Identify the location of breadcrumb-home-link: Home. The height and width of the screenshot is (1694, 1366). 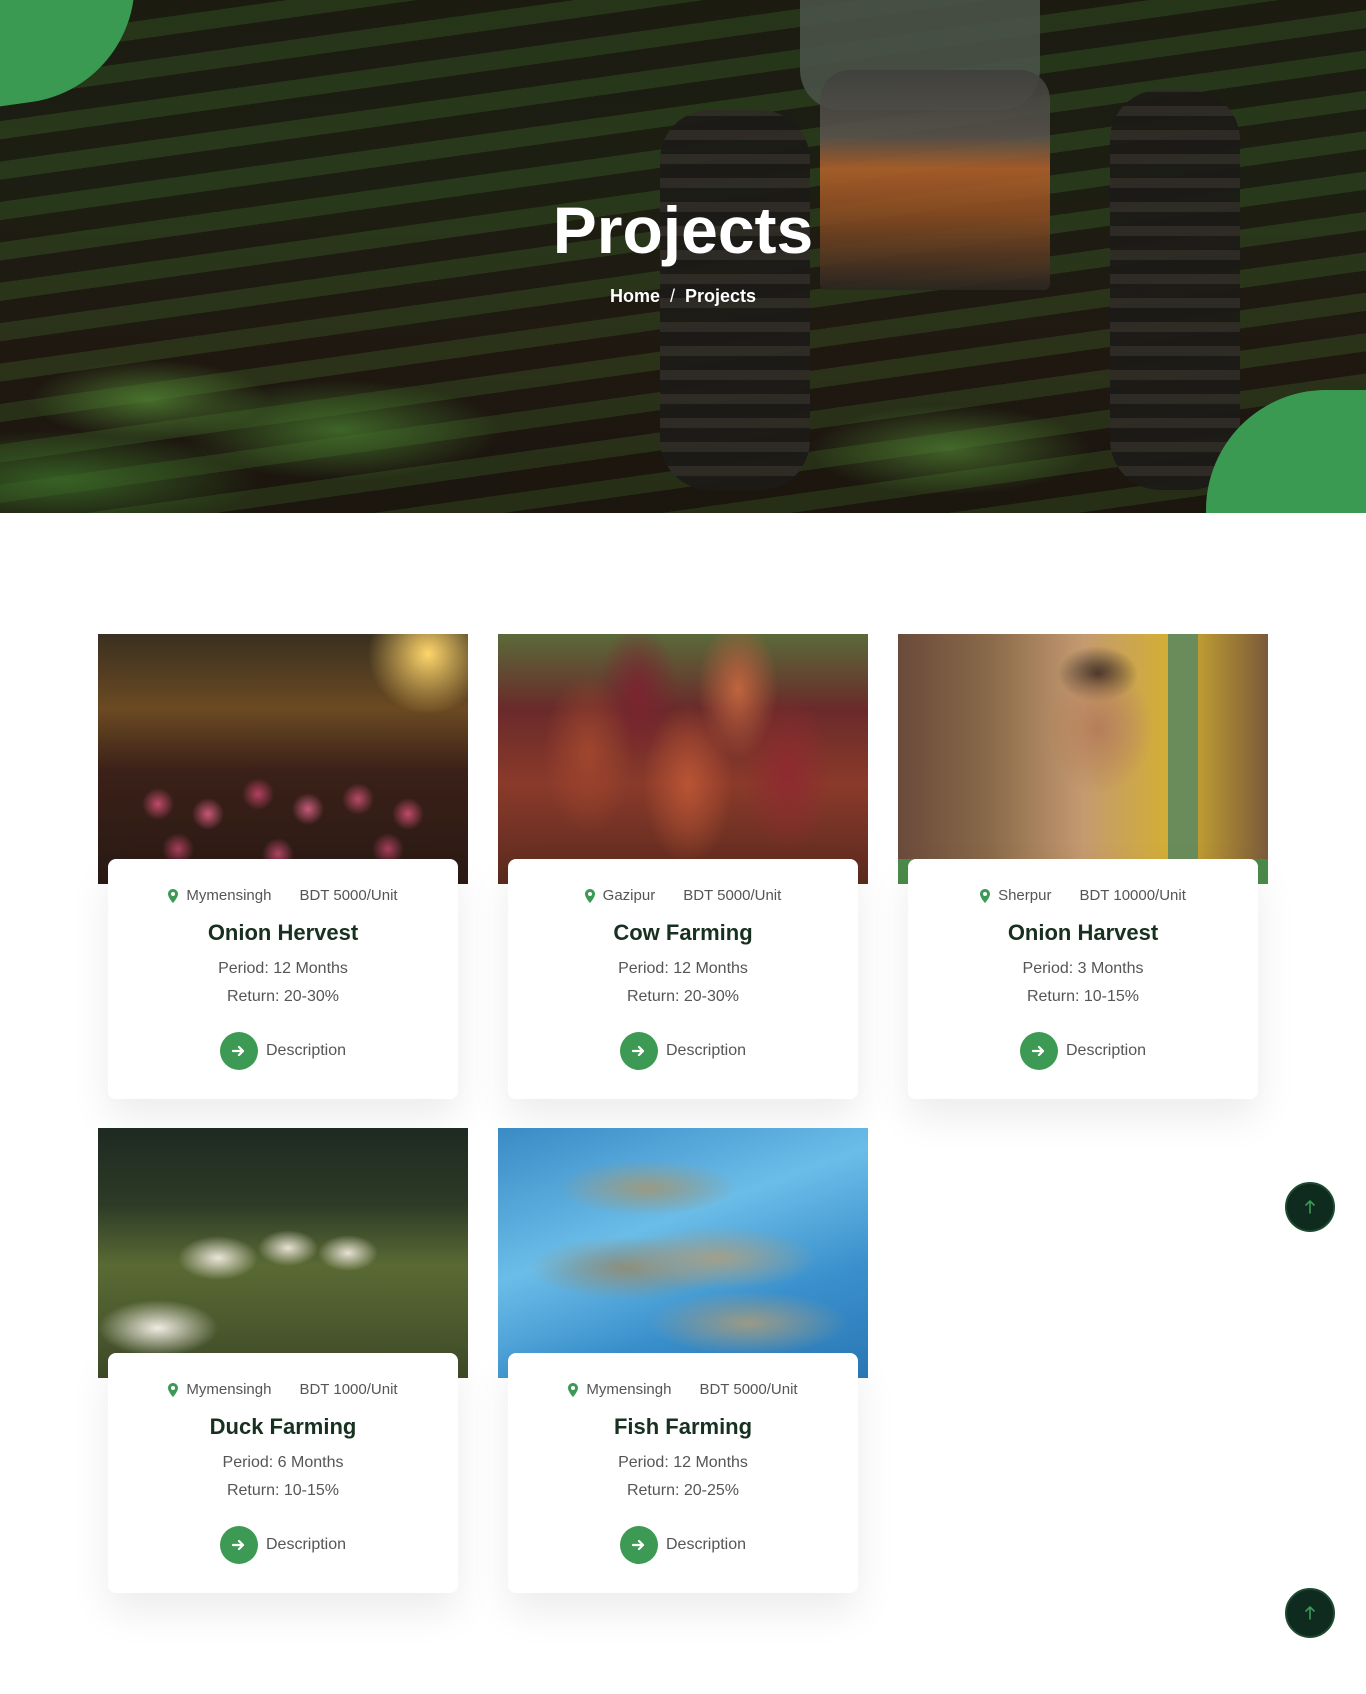
(635, 296).